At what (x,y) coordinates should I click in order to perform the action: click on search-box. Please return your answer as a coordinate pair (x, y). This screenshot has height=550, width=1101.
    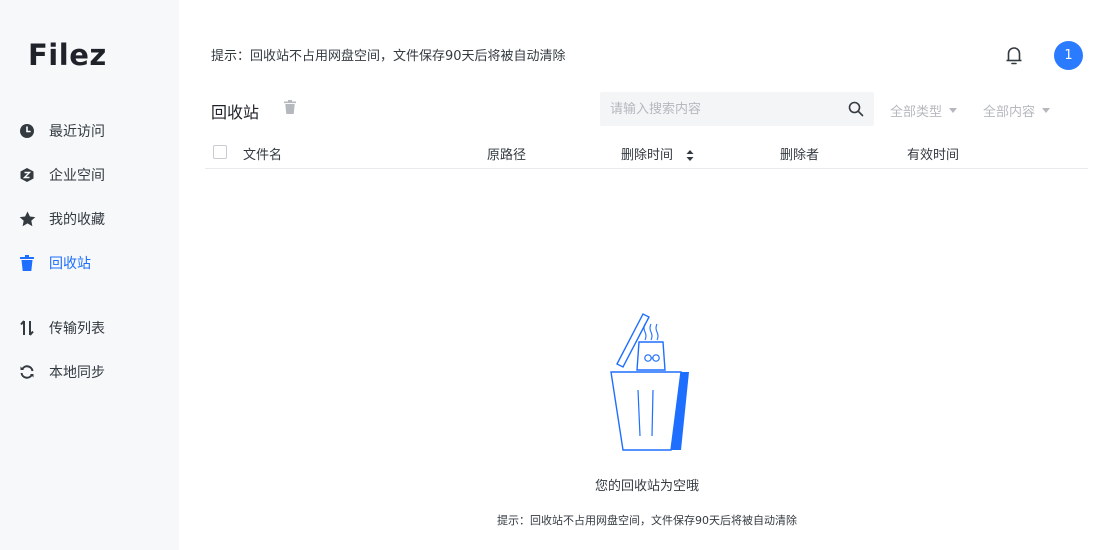
    Looking at the image, I should click on (737, 109).